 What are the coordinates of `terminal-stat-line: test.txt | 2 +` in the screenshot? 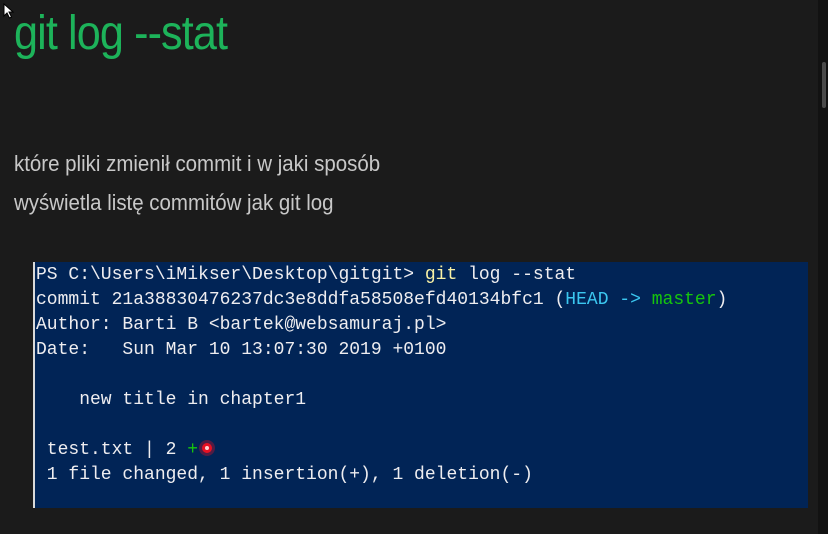 It's located at (124, 450).